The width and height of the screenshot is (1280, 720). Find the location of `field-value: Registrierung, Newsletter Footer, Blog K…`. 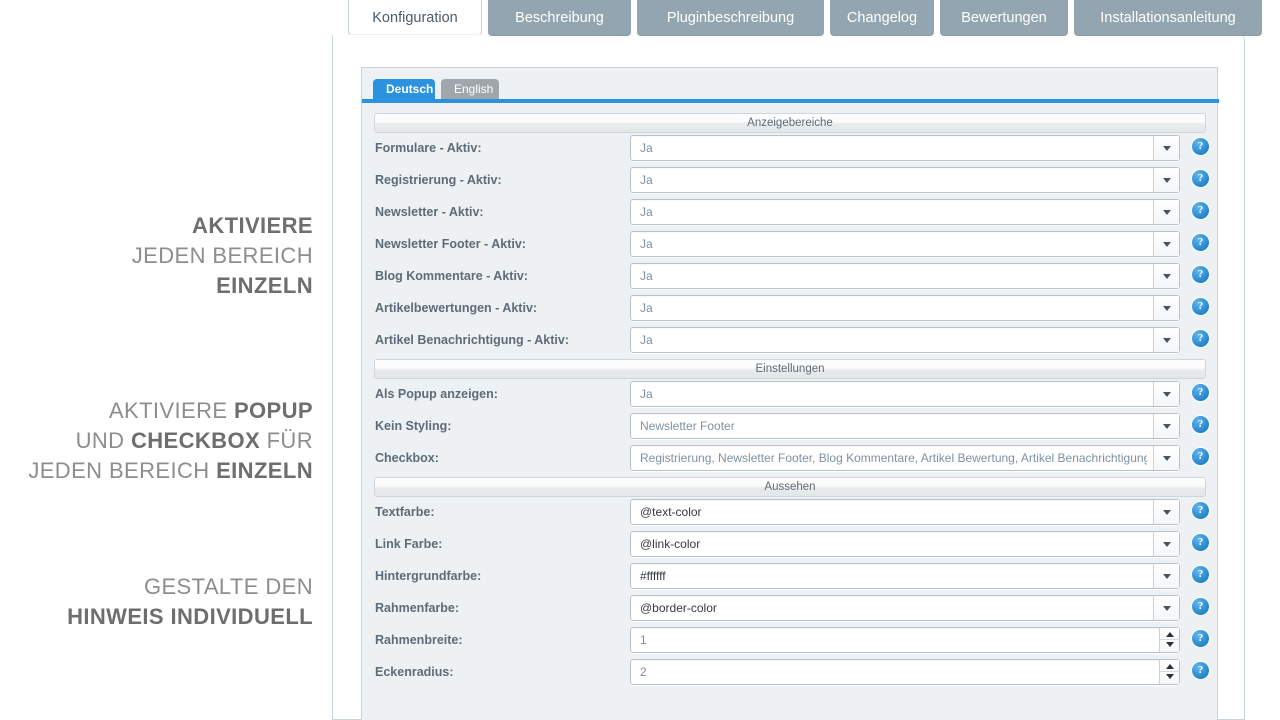

field-value: Registrierung, Newsletter Footer, Blog K… is located at coordinates (893, 458).